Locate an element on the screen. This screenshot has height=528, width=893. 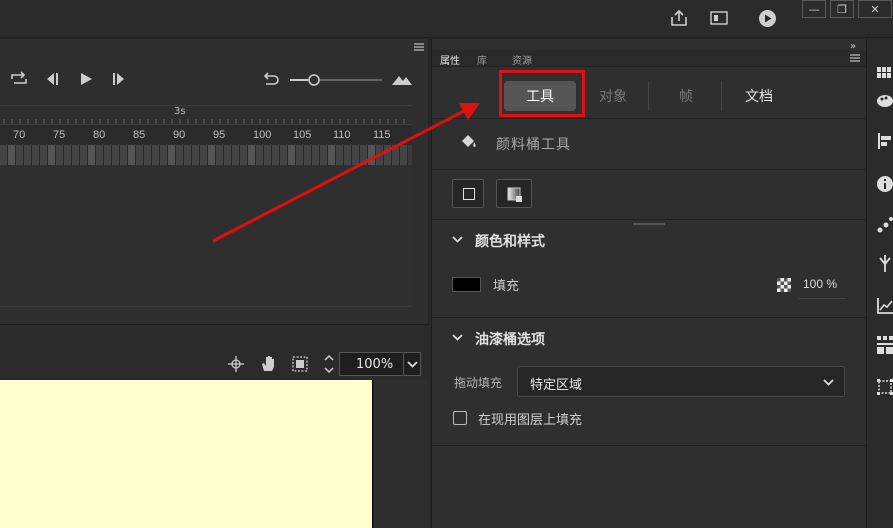
components-icon is located at coordinates (885, 345).